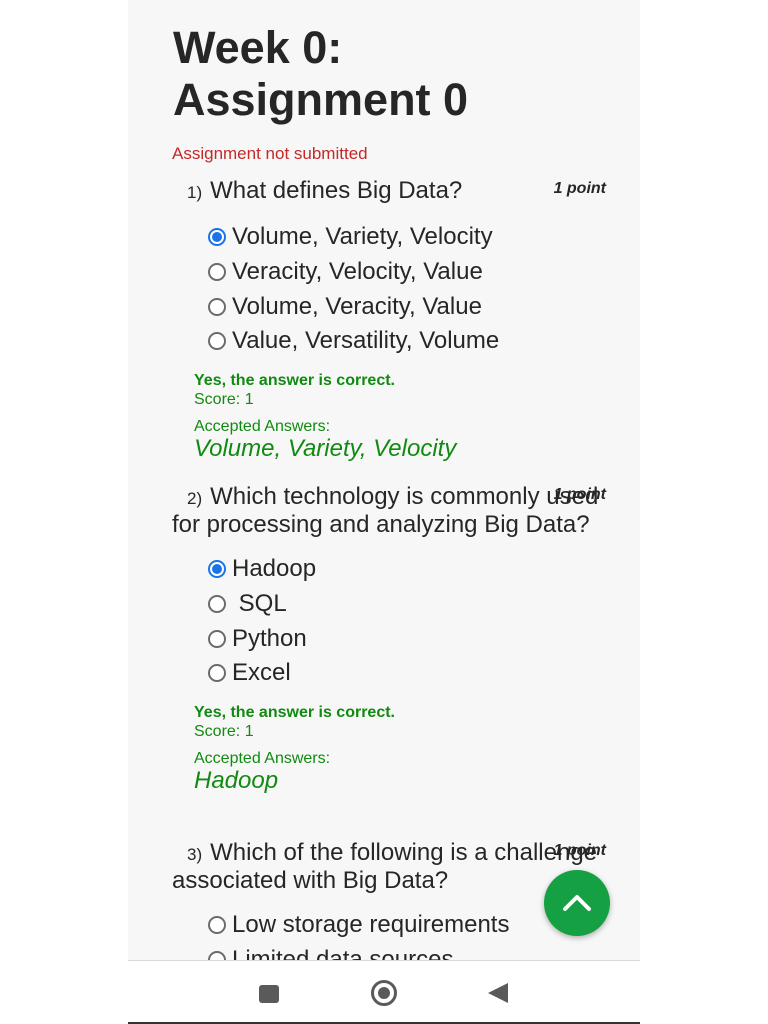 The width and height of the screenshot is (768, 1024). I want to click on option-label: Veracity, Velocity, Value, so click(357, 272).